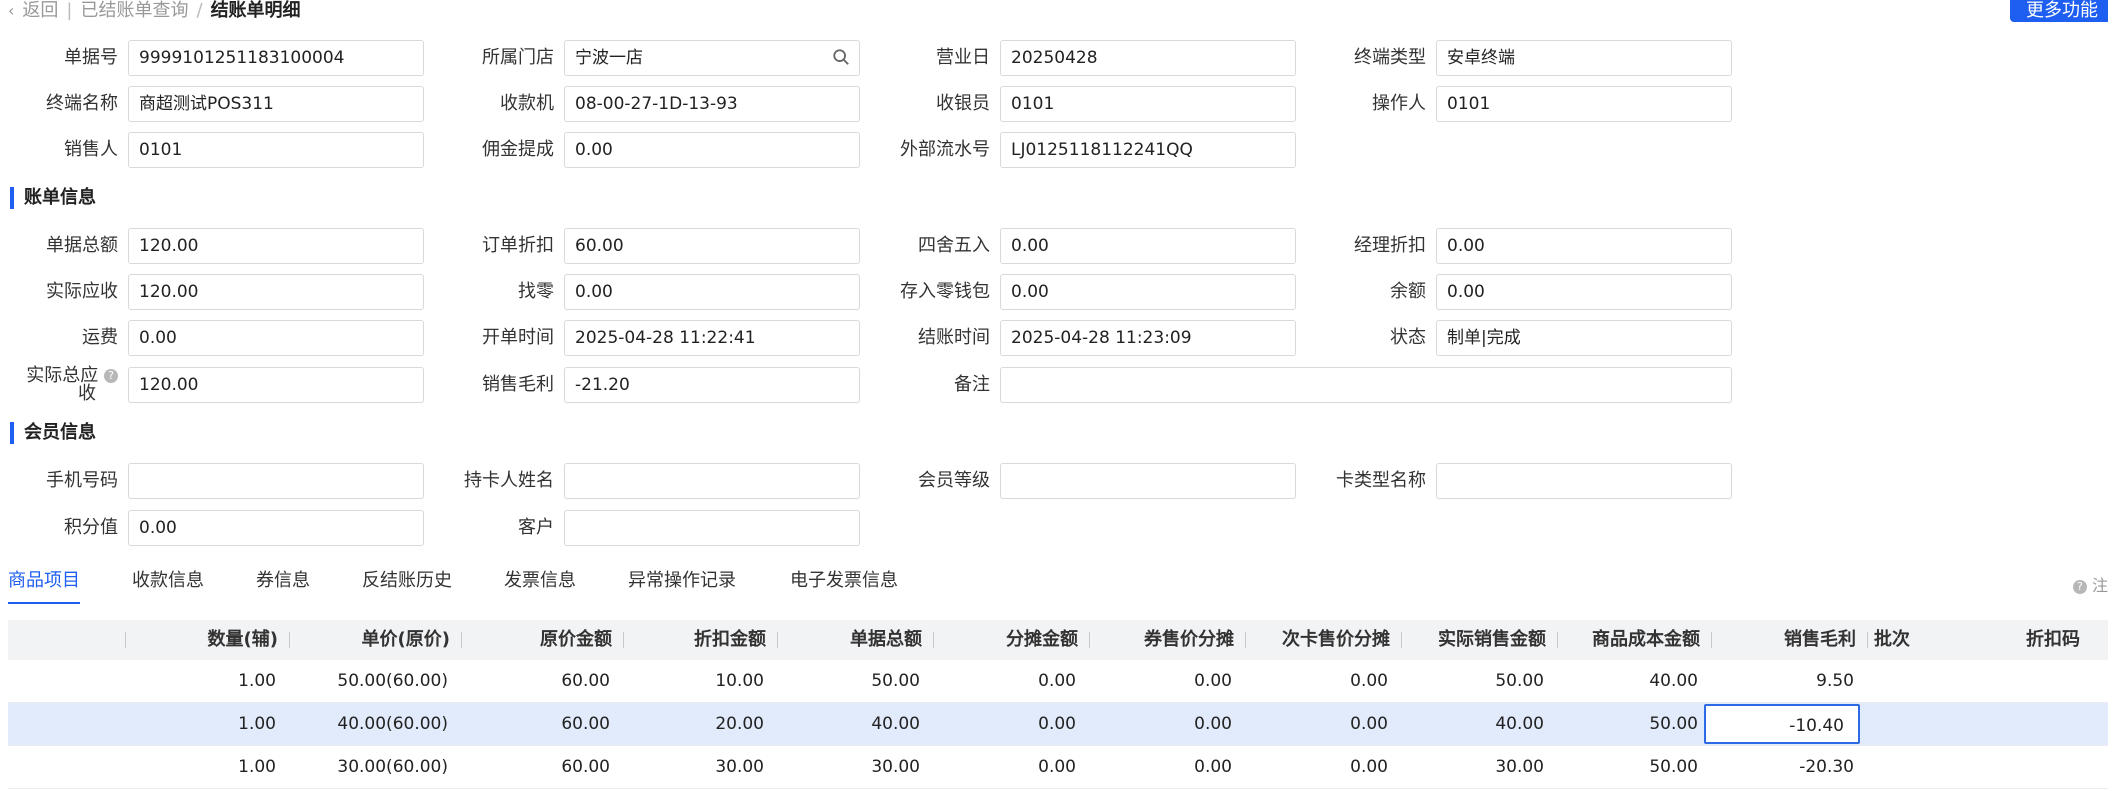 This screenshot has width=2108, height=805. What do you see at coordinates (1584, 246) in the screenshot?
I see `manager-discount-input: 0.00` at bounding box center [1584, 246].